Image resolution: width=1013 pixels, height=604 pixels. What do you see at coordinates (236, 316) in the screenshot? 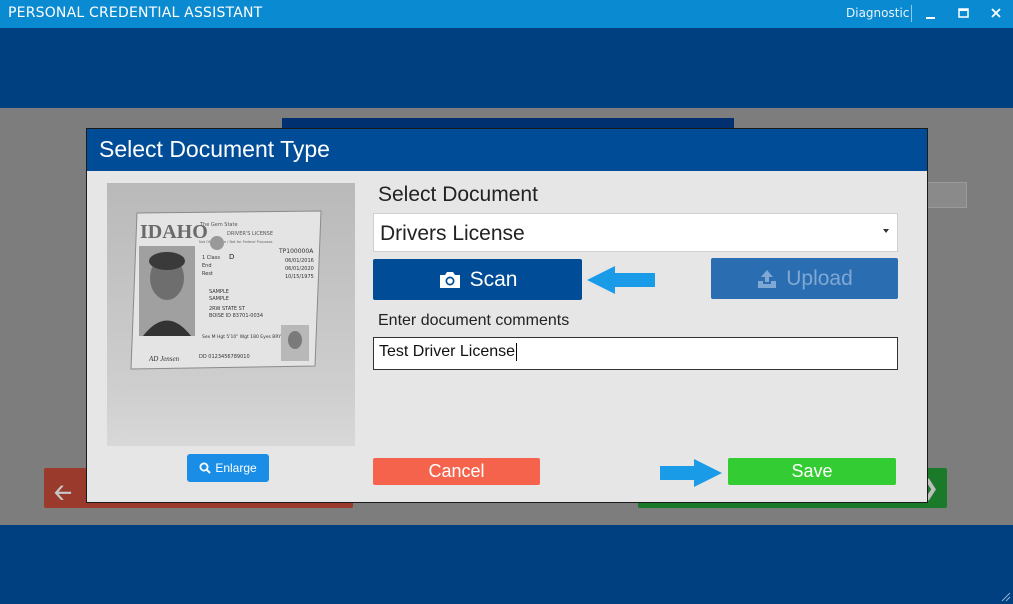
I see `address-line-2: BOISE ID 83701-0034` at bounding box center [236, 316].